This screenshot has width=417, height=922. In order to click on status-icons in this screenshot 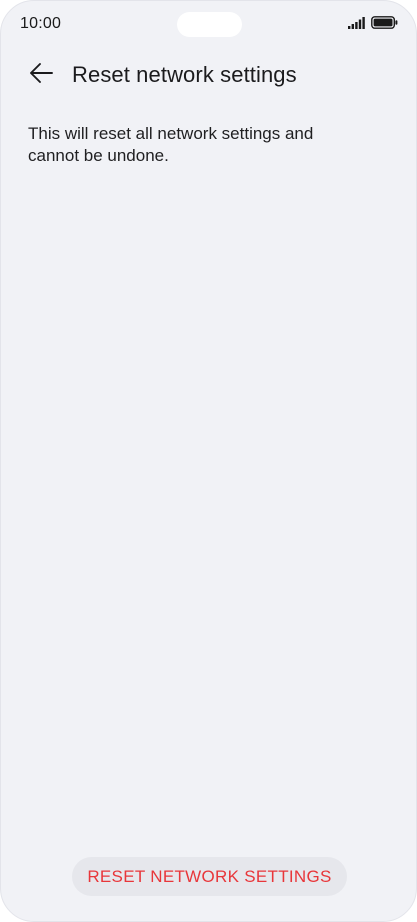, I will do `click(373, 22)`.